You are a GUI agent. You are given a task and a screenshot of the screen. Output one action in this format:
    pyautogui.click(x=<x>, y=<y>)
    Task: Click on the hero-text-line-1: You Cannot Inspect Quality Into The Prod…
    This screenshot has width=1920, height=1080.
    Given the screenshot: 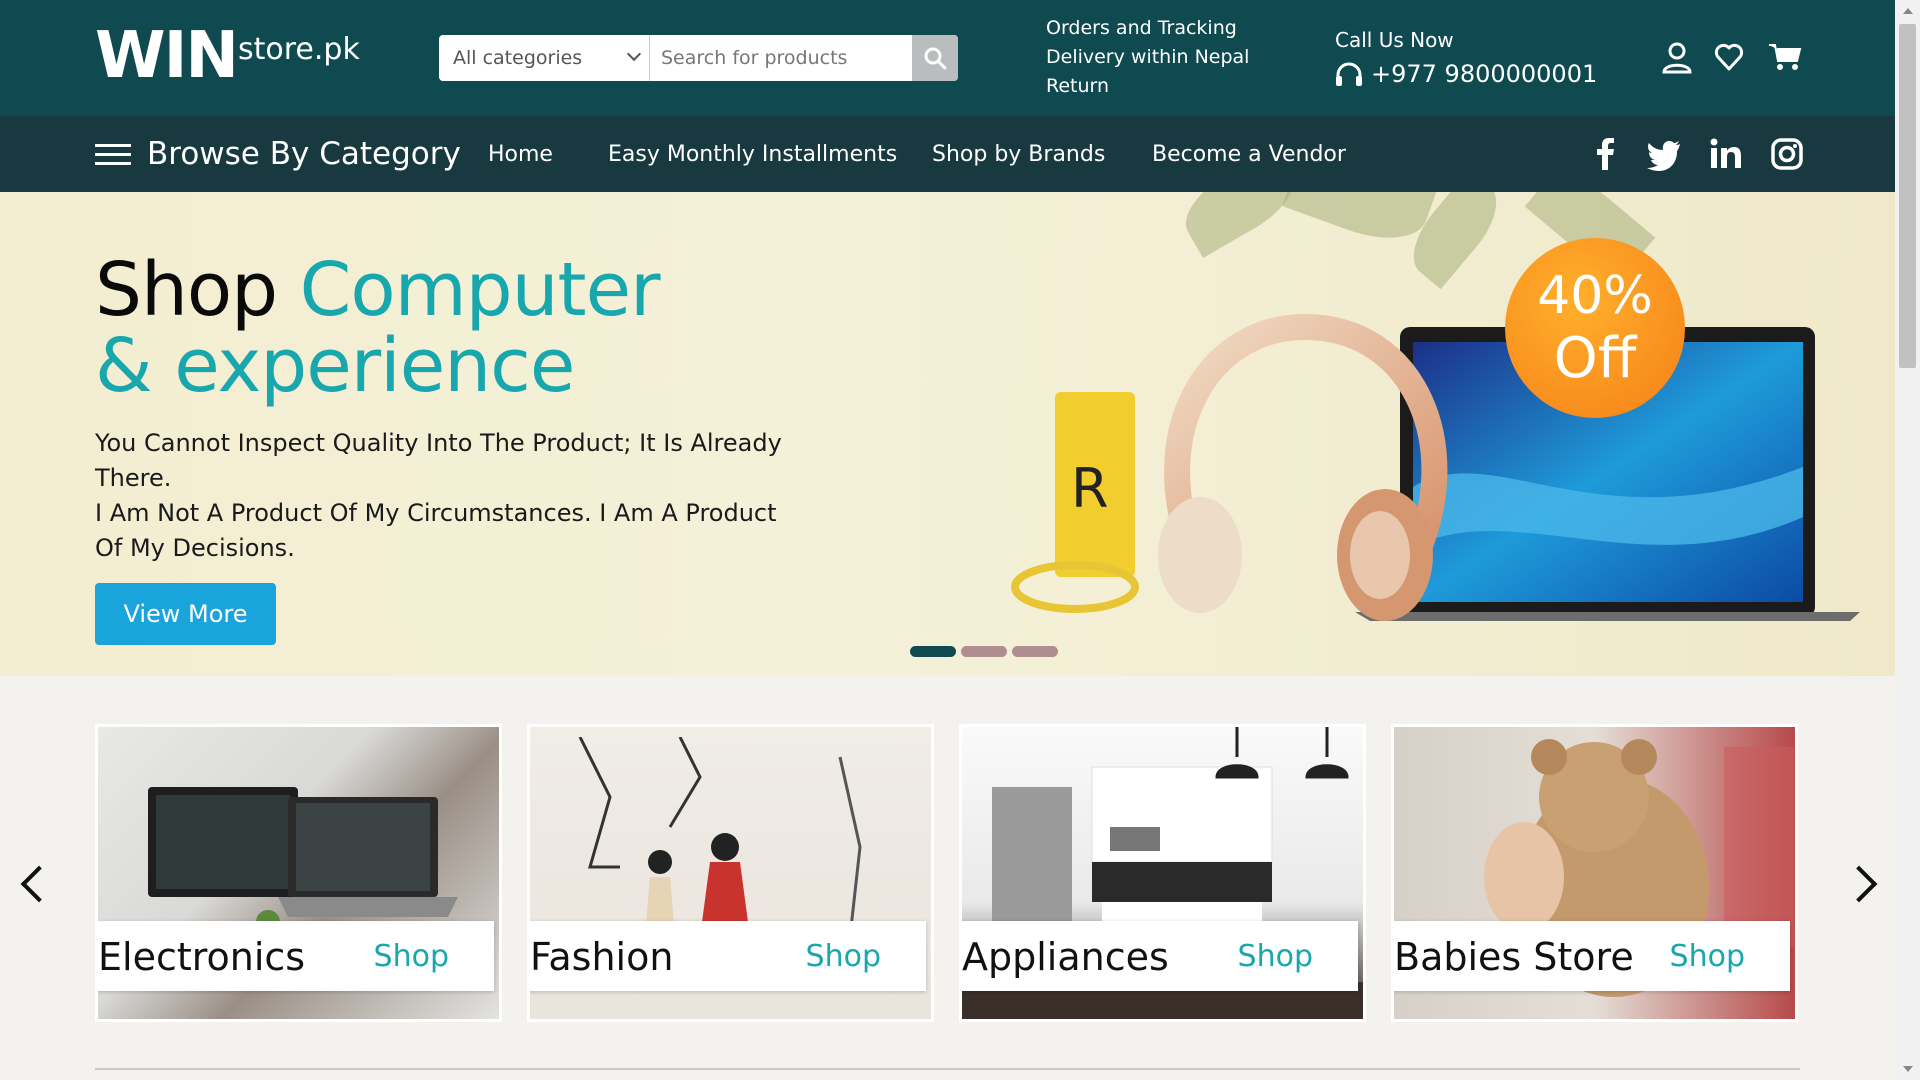 What is the action you would take?
    pyautogui.click(x=438, y=460)
    